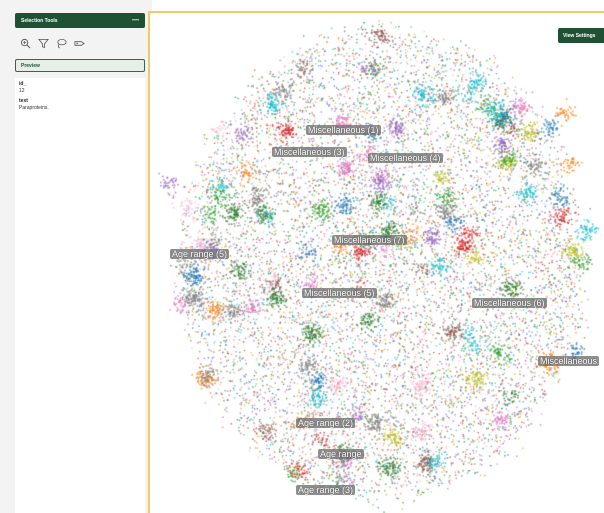  What do you see at coordinates (80, 104) in the screenshot?
I see `field-text: text Paraproteins.` at bounding box center [80, 104].